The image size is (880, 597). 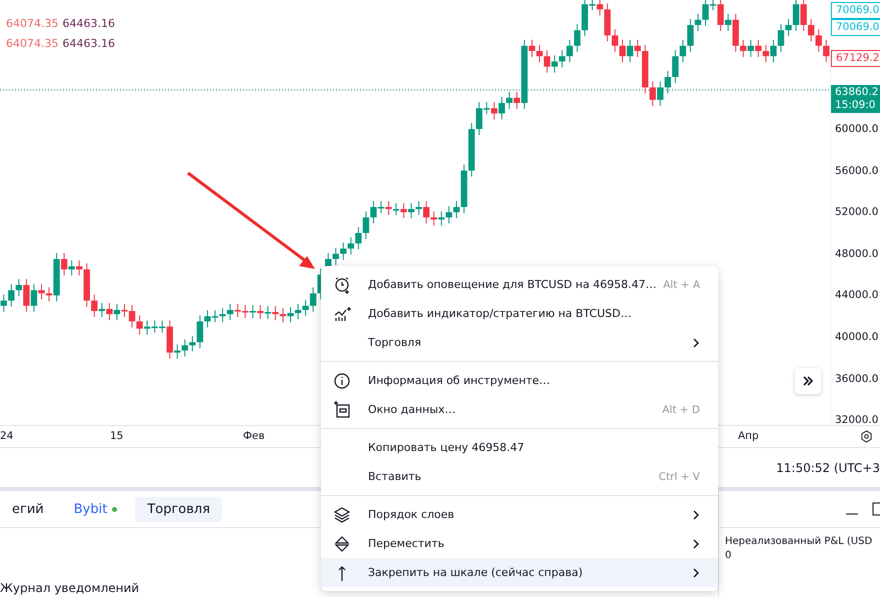 I want to click on price-label: 40000.0, so click(x=856, y=337).